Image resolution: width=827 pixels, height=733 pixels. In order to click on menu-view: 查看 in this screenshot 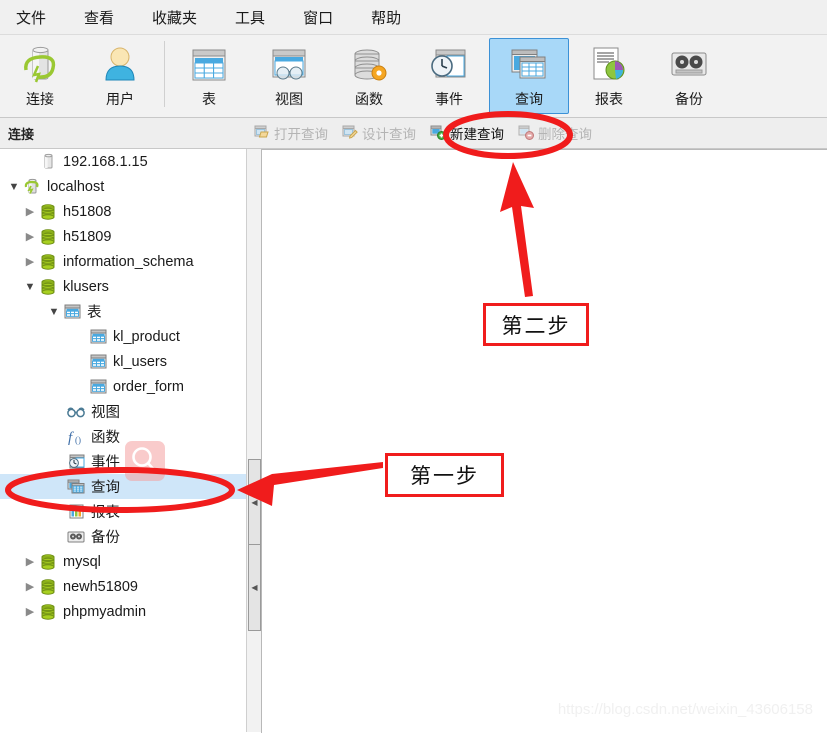, I will do `click(99, 17)`.